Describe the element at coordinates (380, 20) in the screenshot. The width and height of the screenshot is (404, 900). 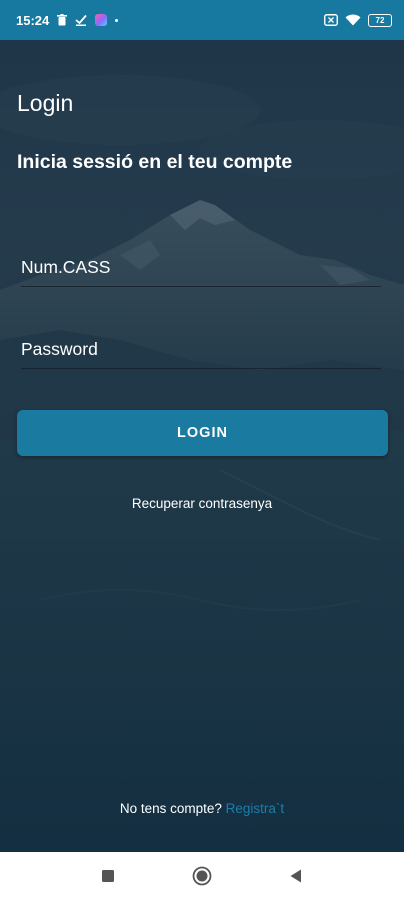
I see `battery-icon: 72` at that location.